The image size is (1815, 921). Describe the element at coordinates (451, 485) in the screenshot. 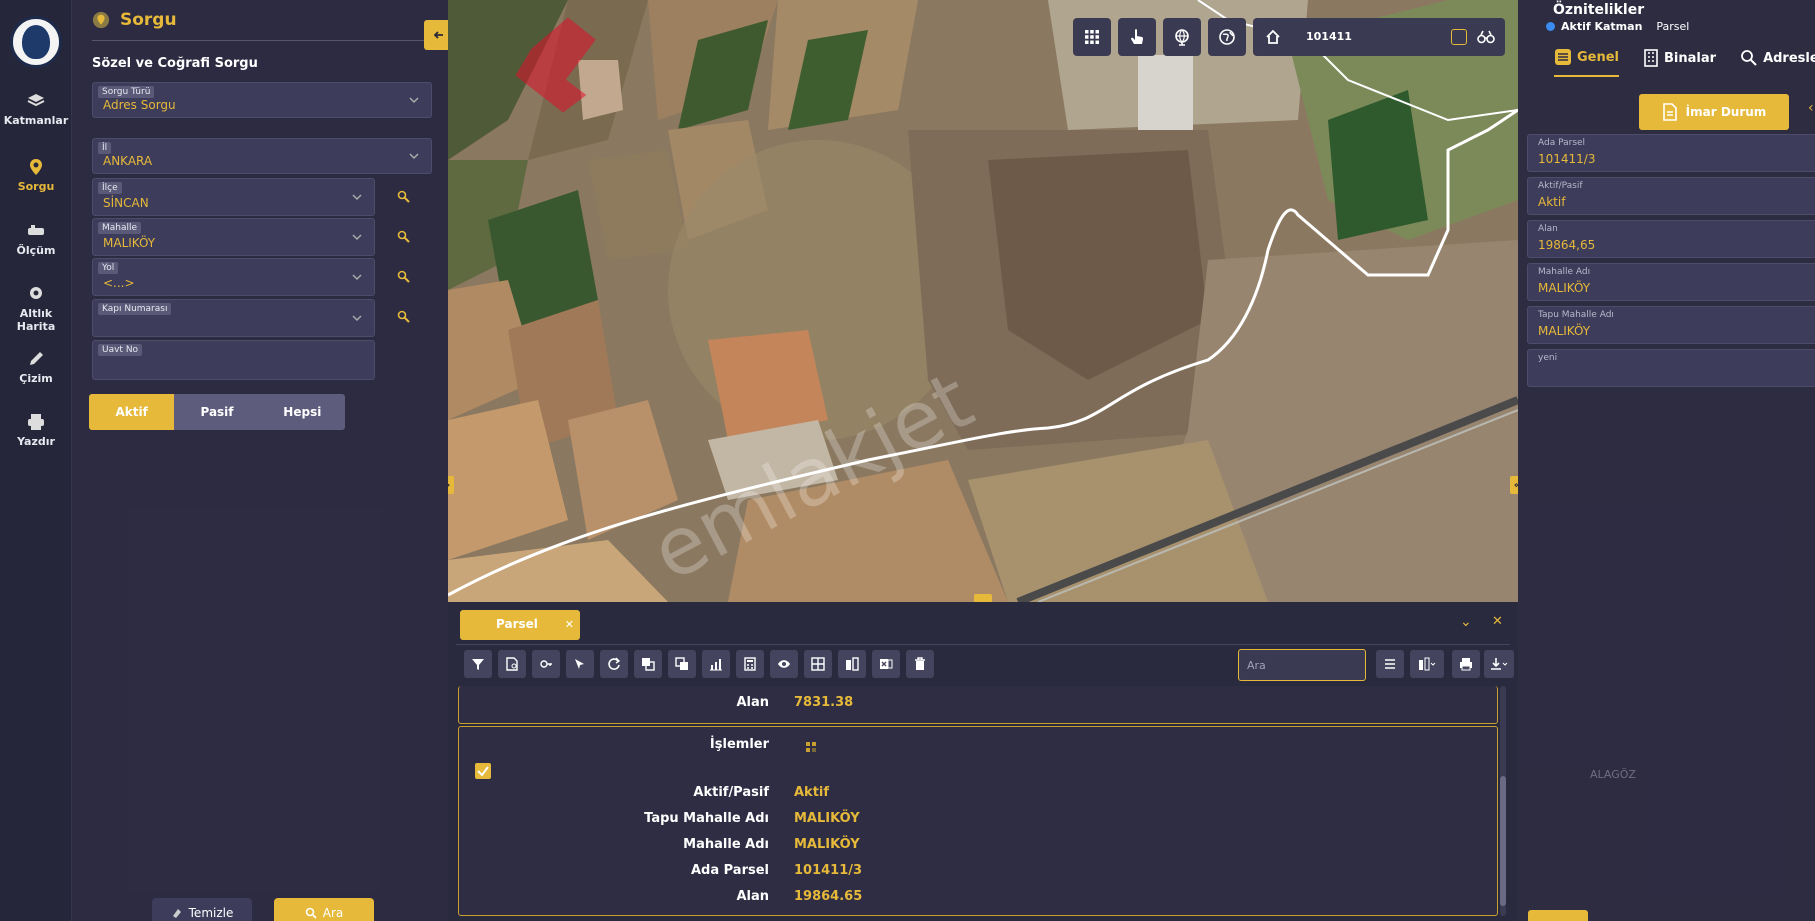

I see `expand-left-panel-button: »` at that location.